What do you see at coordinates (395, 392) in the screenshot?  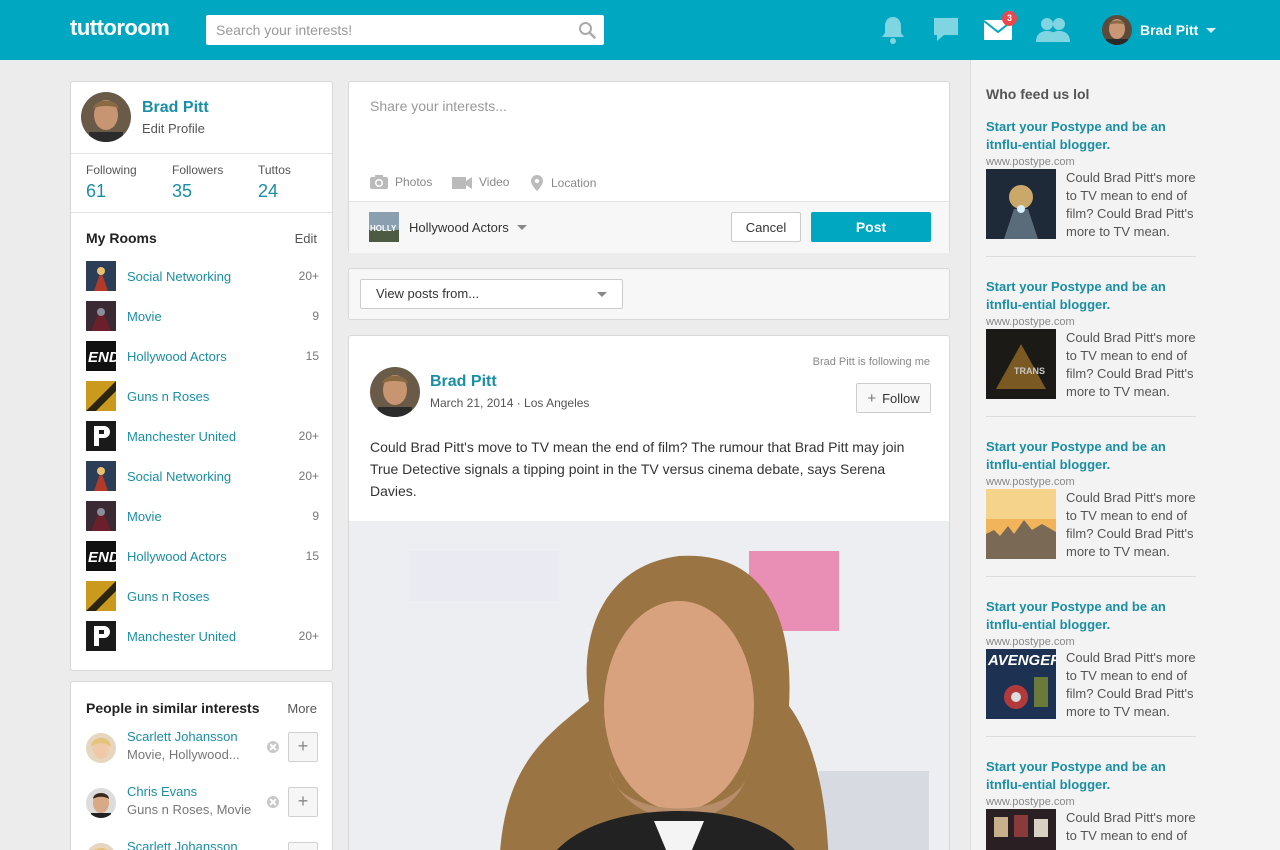 I see `post-author-avatar` at bounding box center [395, 392].